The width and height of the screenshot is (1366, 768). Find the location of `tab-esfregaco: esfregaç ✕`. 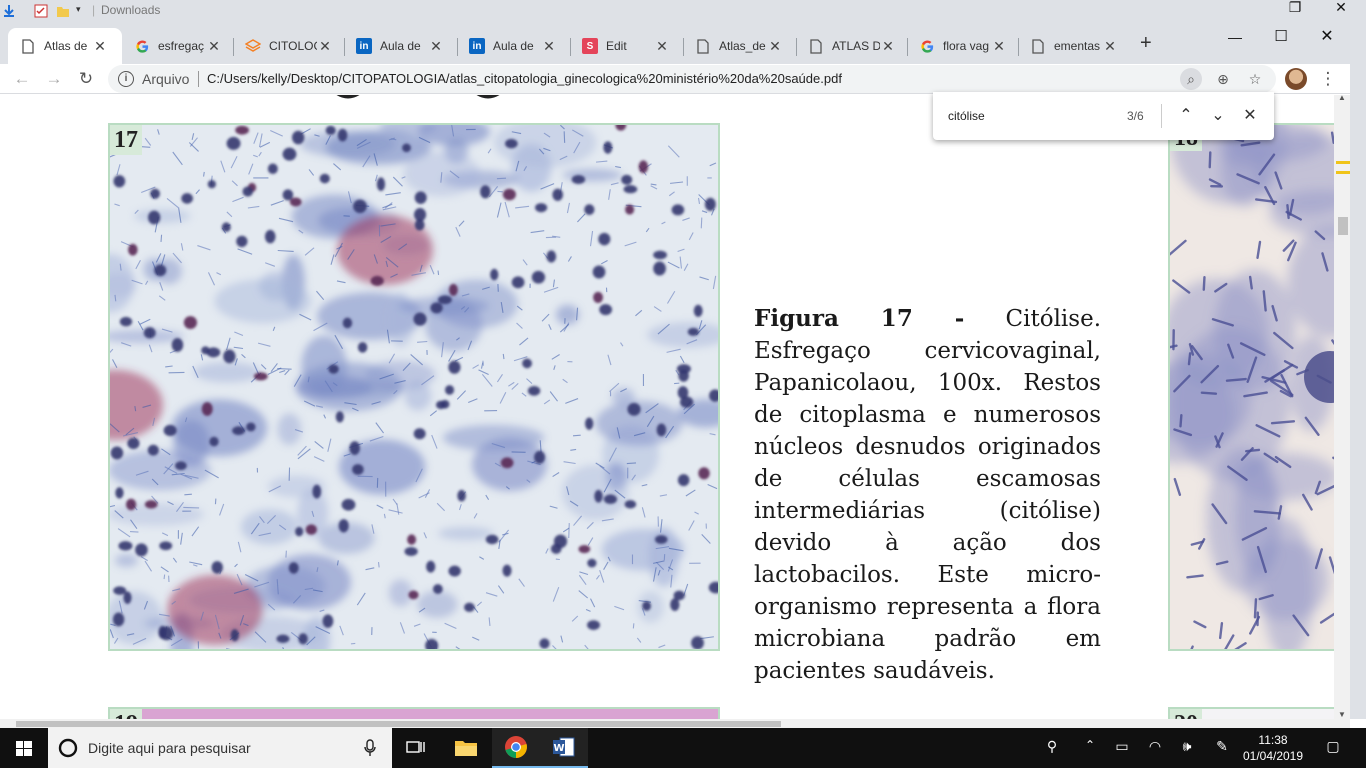

tab-esfregaco: esfregaç ✕ is located at coordinates (177, 46).